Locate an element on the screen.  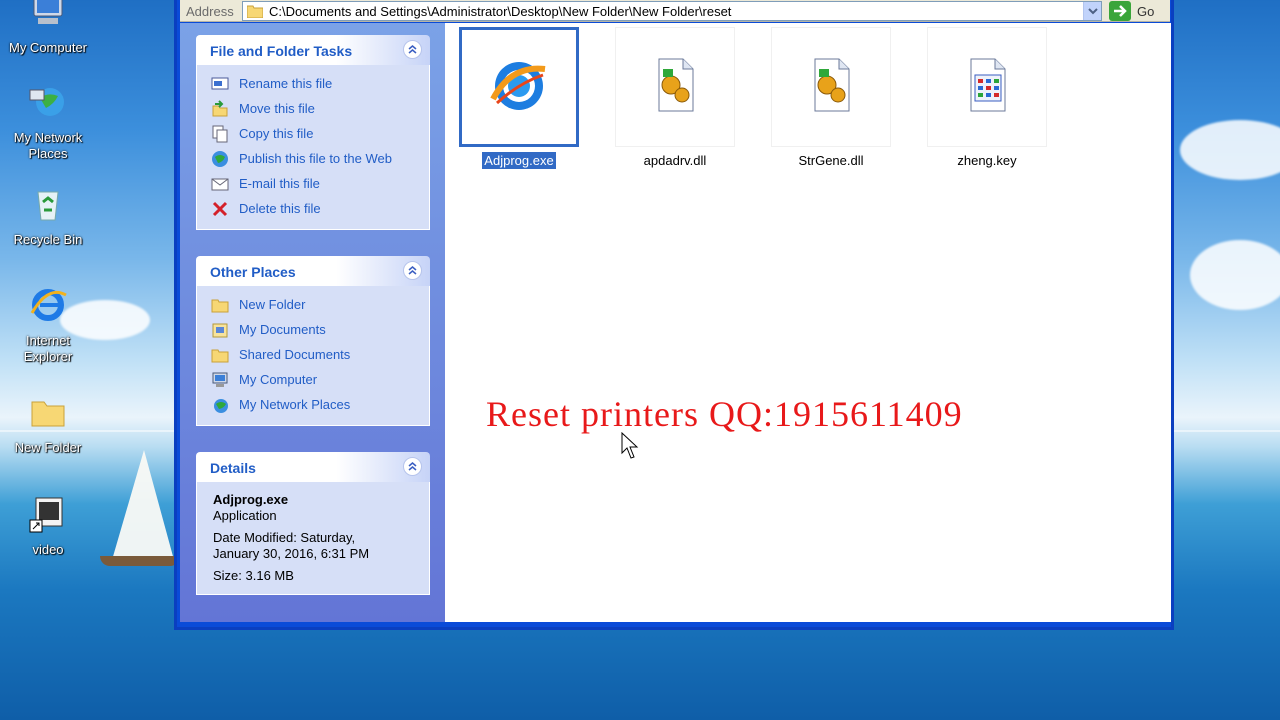
details-file-name: Adjprog.exe is located at coordinates (251, 499).